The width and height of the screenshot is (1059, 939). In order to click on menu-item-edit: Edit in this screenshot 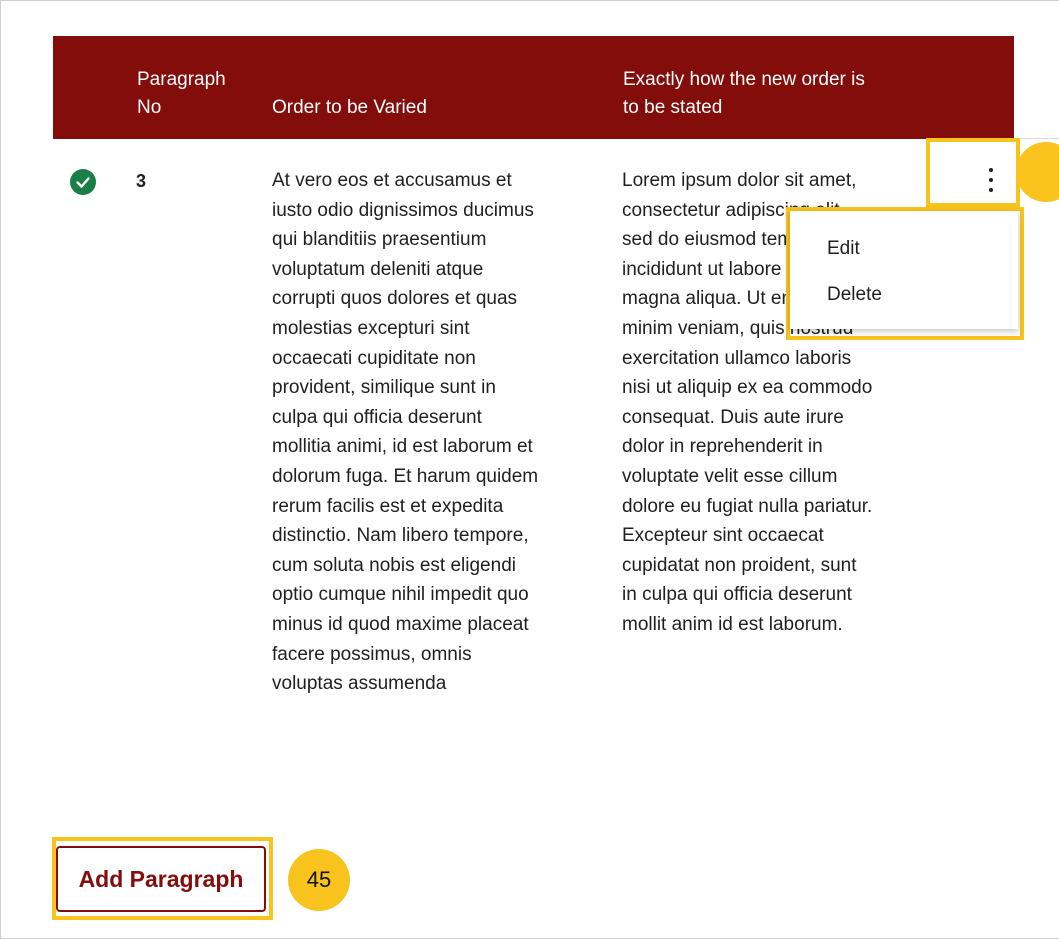, I will do `click(843, 249)`.